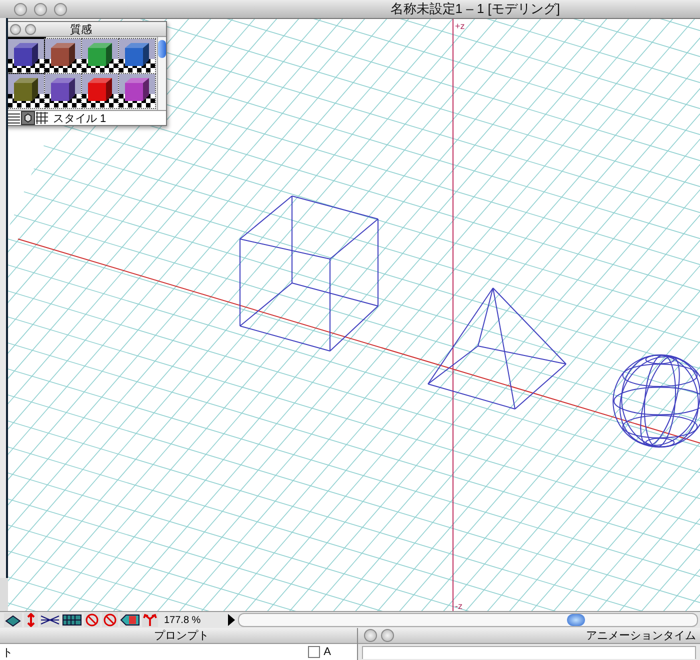 Image resolution: width=700 pixels, height=660 pixels. What do you see at coordinates (60, 9) in the screenshot?
I see `zoom-button` at bounding box center [60, 9].